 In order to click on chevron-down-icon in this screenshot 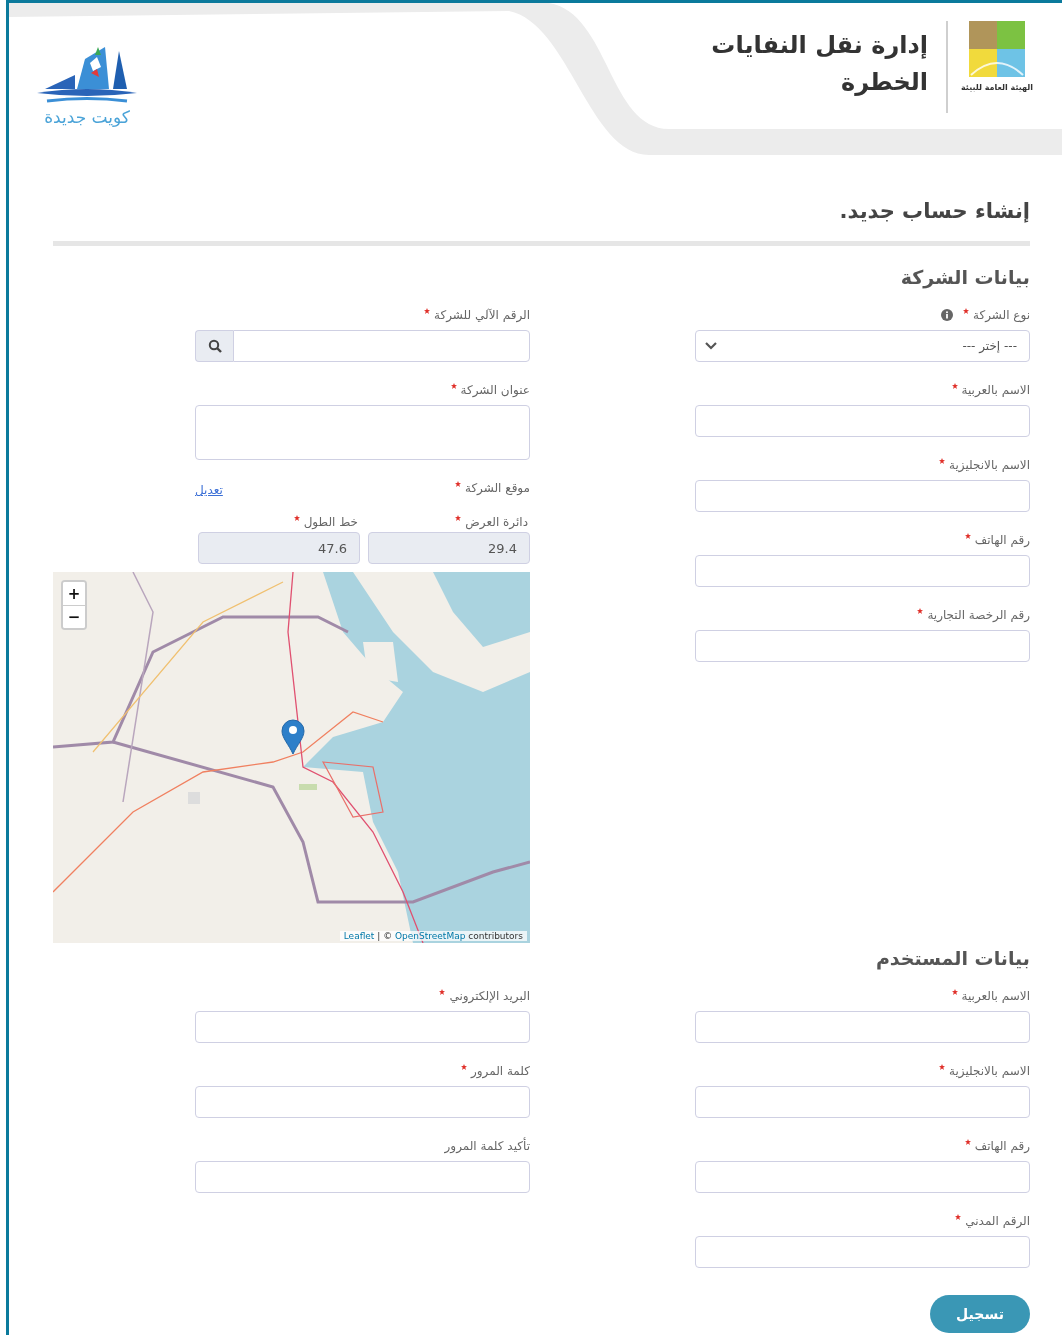, I will do `click(711, 346)`.